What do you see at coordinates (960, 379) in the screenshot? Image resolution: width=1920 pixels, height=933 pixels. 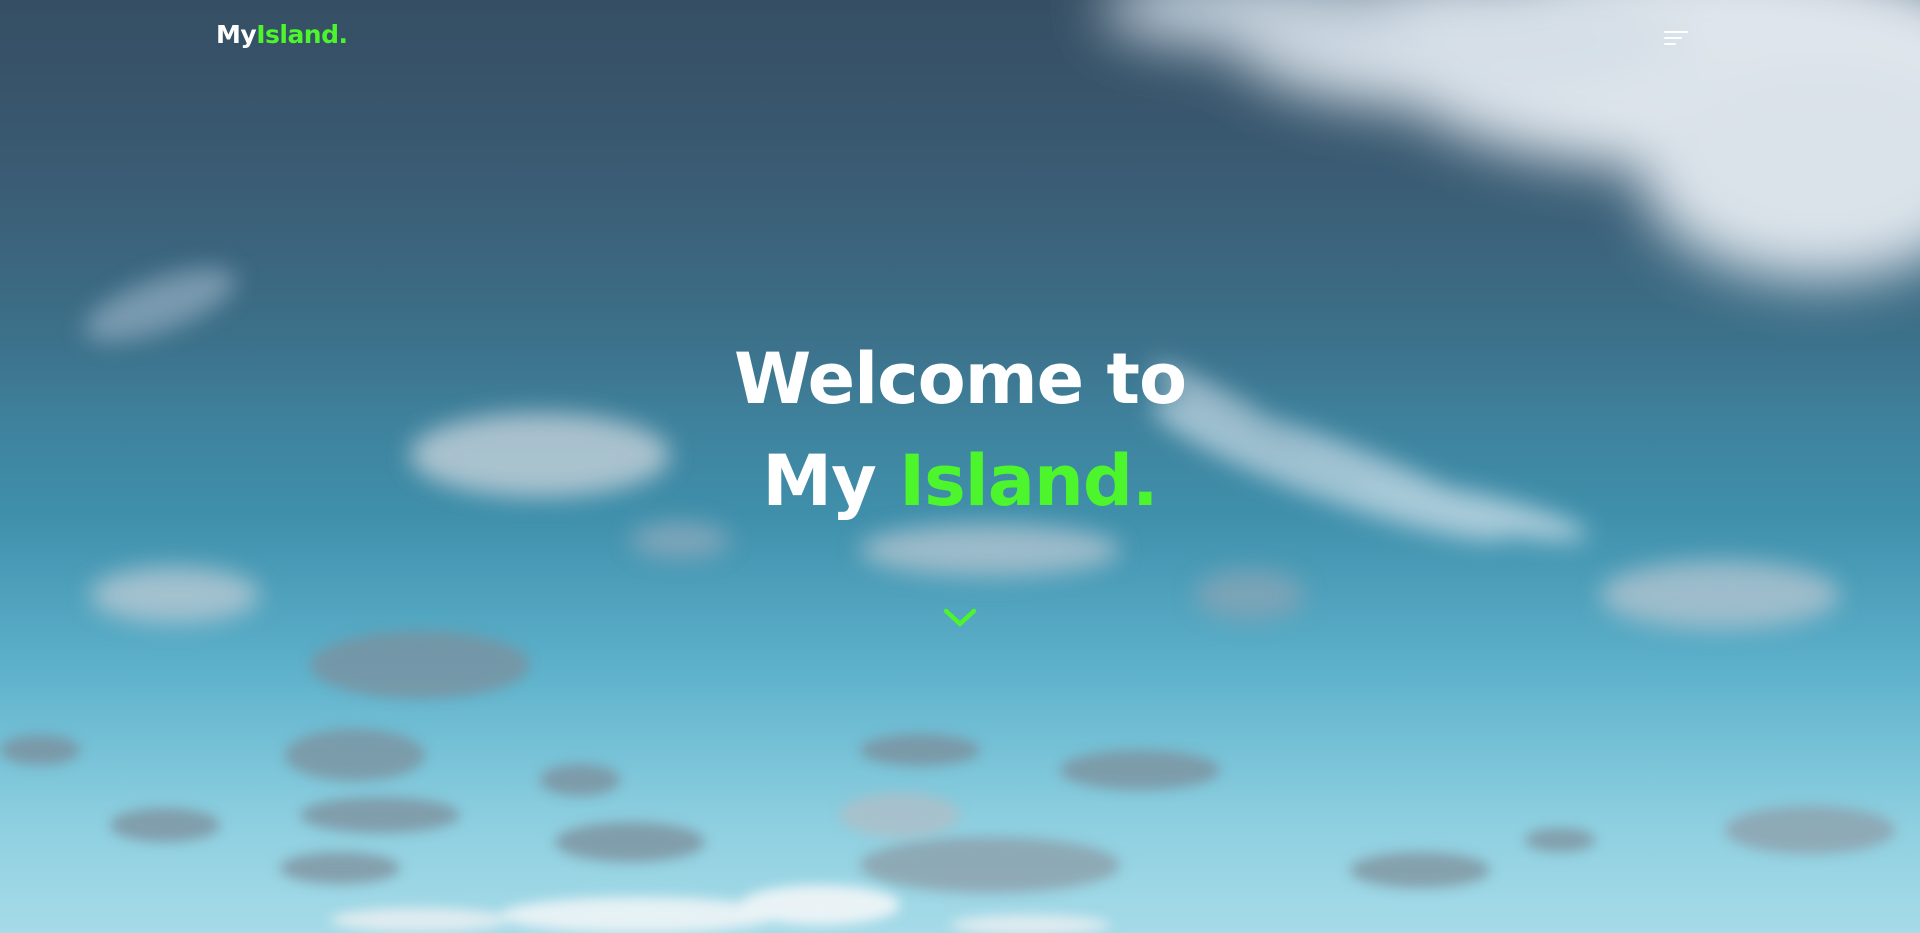 I see `headline-line-1: Welcome to` at bounding box center [960, 379].